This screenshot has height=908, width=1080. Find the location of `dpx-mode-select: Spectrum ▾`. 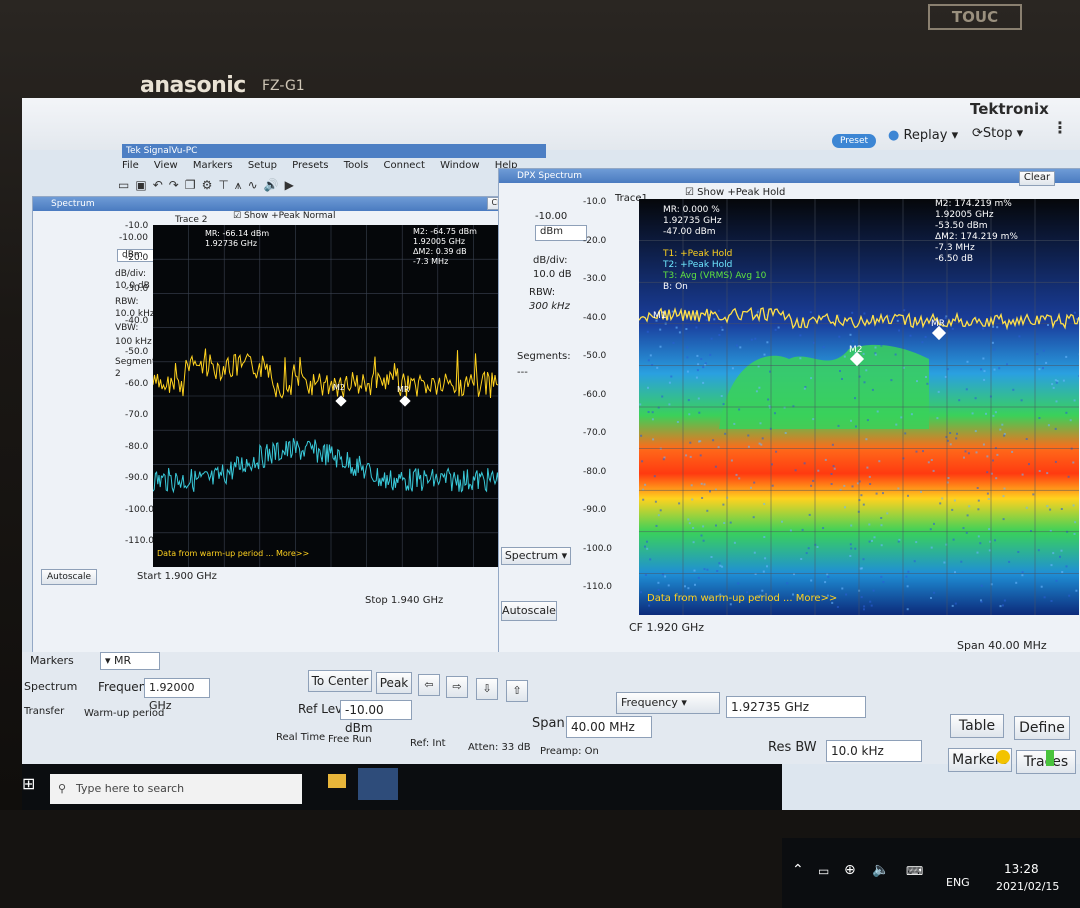

dpx-mode-select: Spectrum ▾ is located at coordinates (536, 556).